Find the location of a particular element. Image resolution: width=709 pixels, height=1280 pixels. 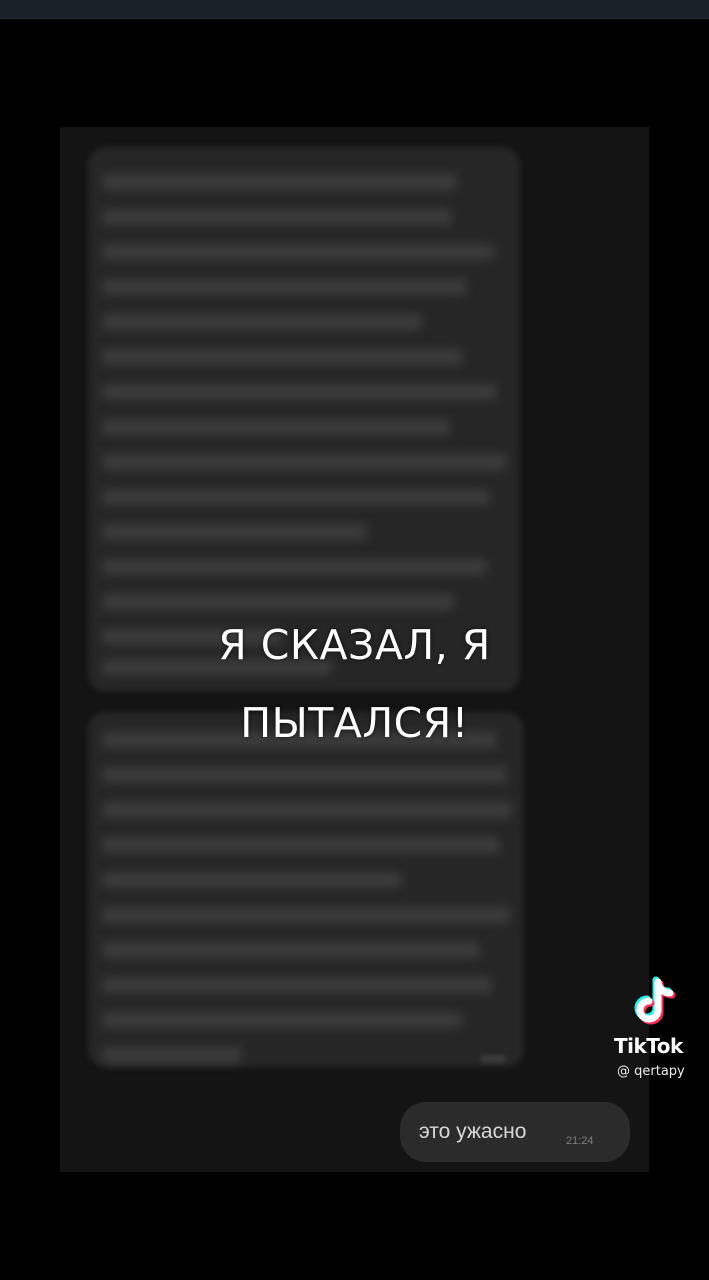

blurred-timestamp is located at coordinates (493, 1059).